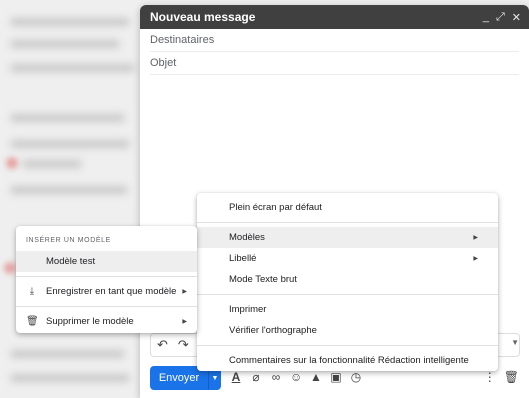  What do you see at coordinates (316, 377) in the screenshot?
I see `drive-icon: ▲` at bounding box center [316, 377].